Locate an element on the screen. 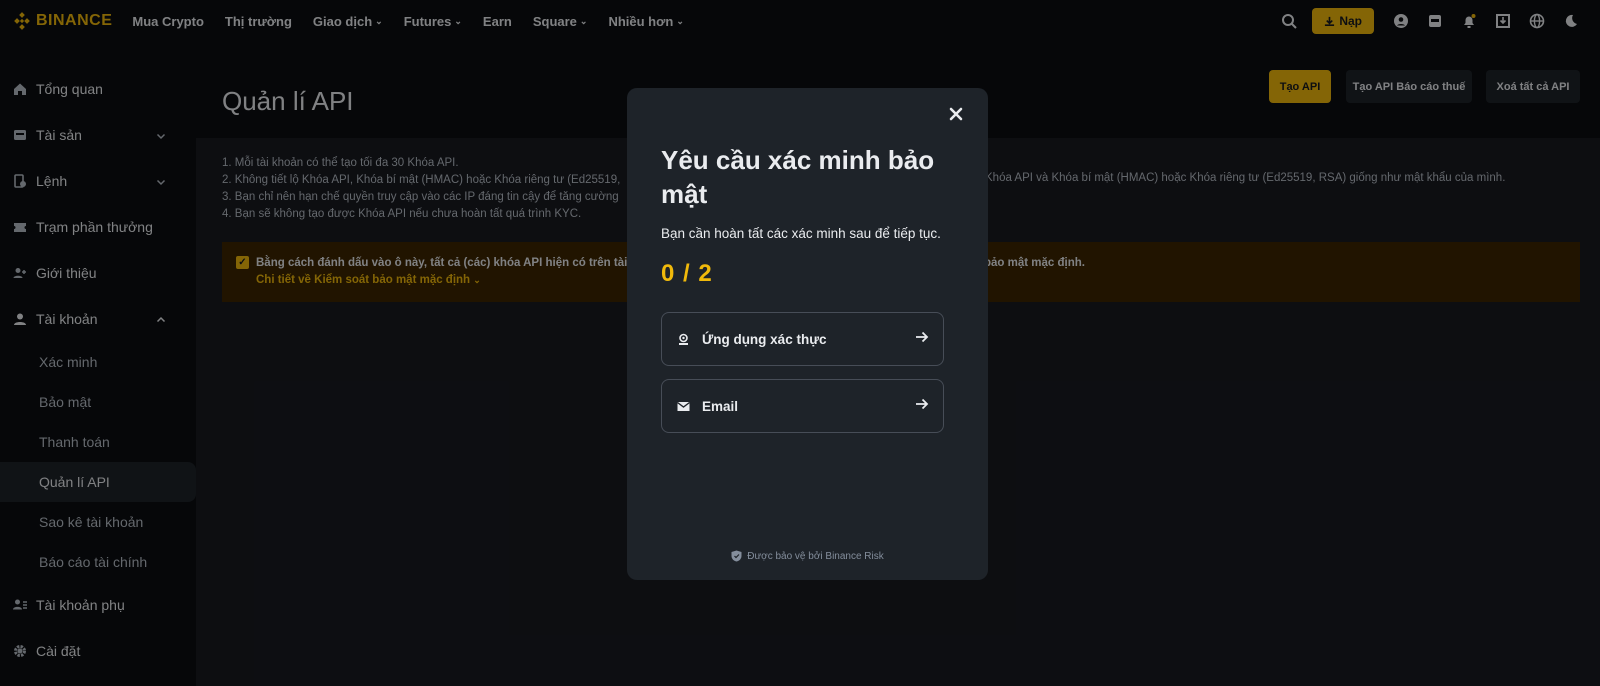  risk-protection-footer: Được bảo vệ bởi Binance Risk is located at coordinates (807, 556).